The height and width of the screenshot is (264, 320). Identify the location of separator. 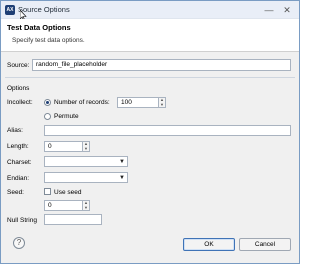
(150, 77).